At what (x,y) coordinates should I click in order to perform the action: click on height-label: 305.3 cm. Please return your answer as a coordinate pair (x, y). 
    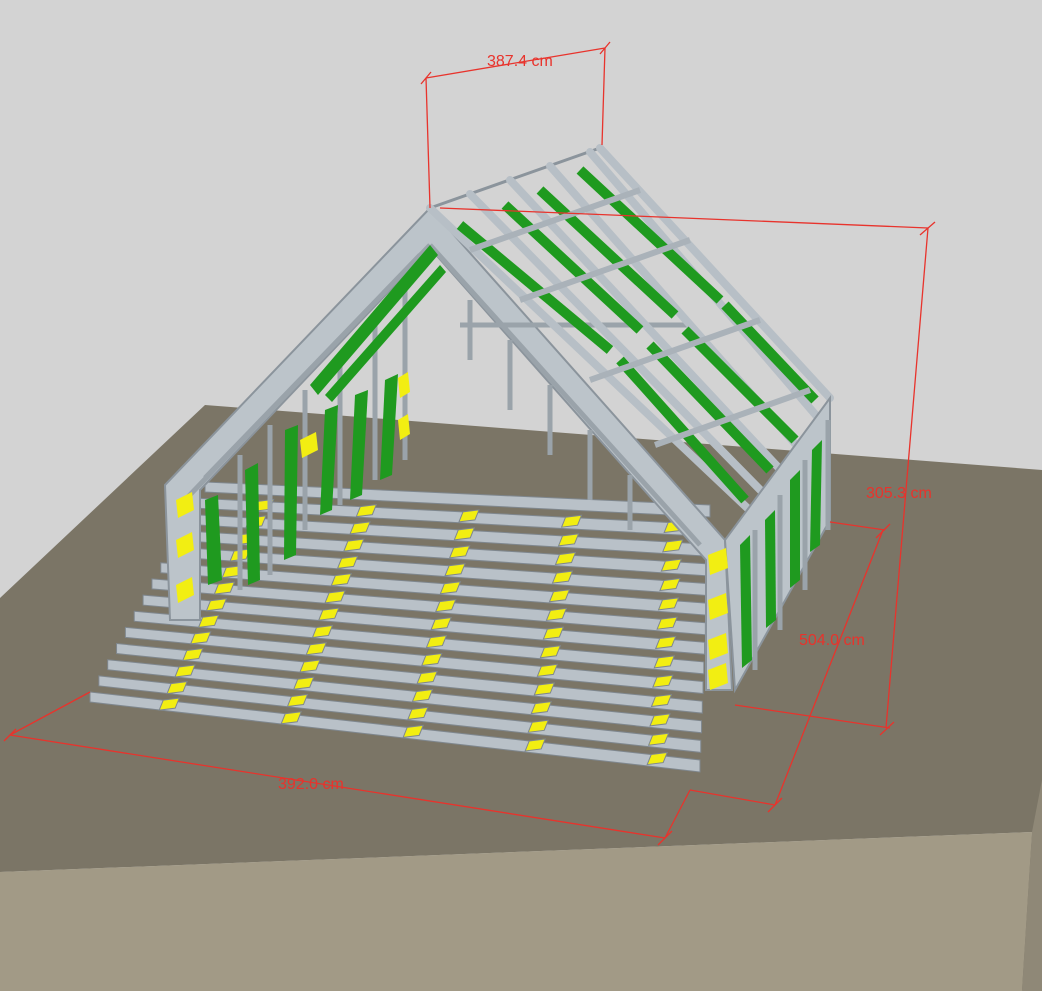
    Looking at the image, I should click on (899, 493).